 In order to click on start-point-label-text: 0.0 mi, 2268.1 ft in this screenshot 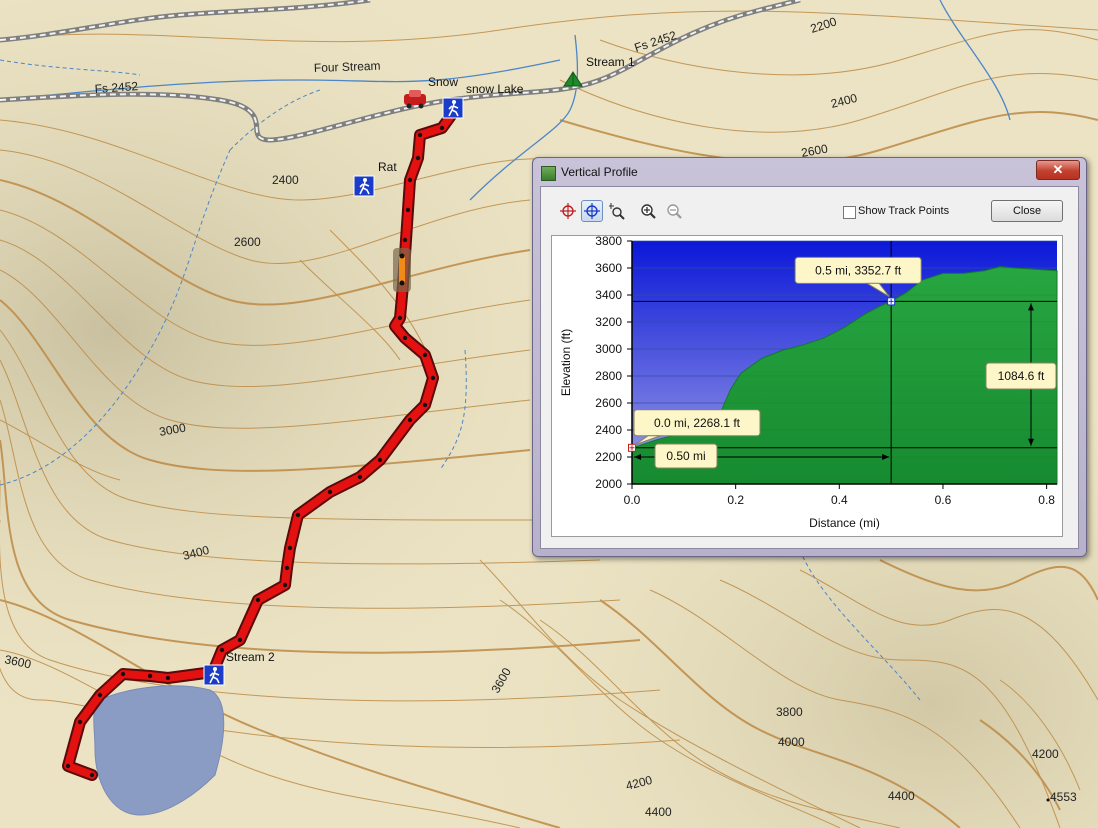, I will do `click(697, 423)`.